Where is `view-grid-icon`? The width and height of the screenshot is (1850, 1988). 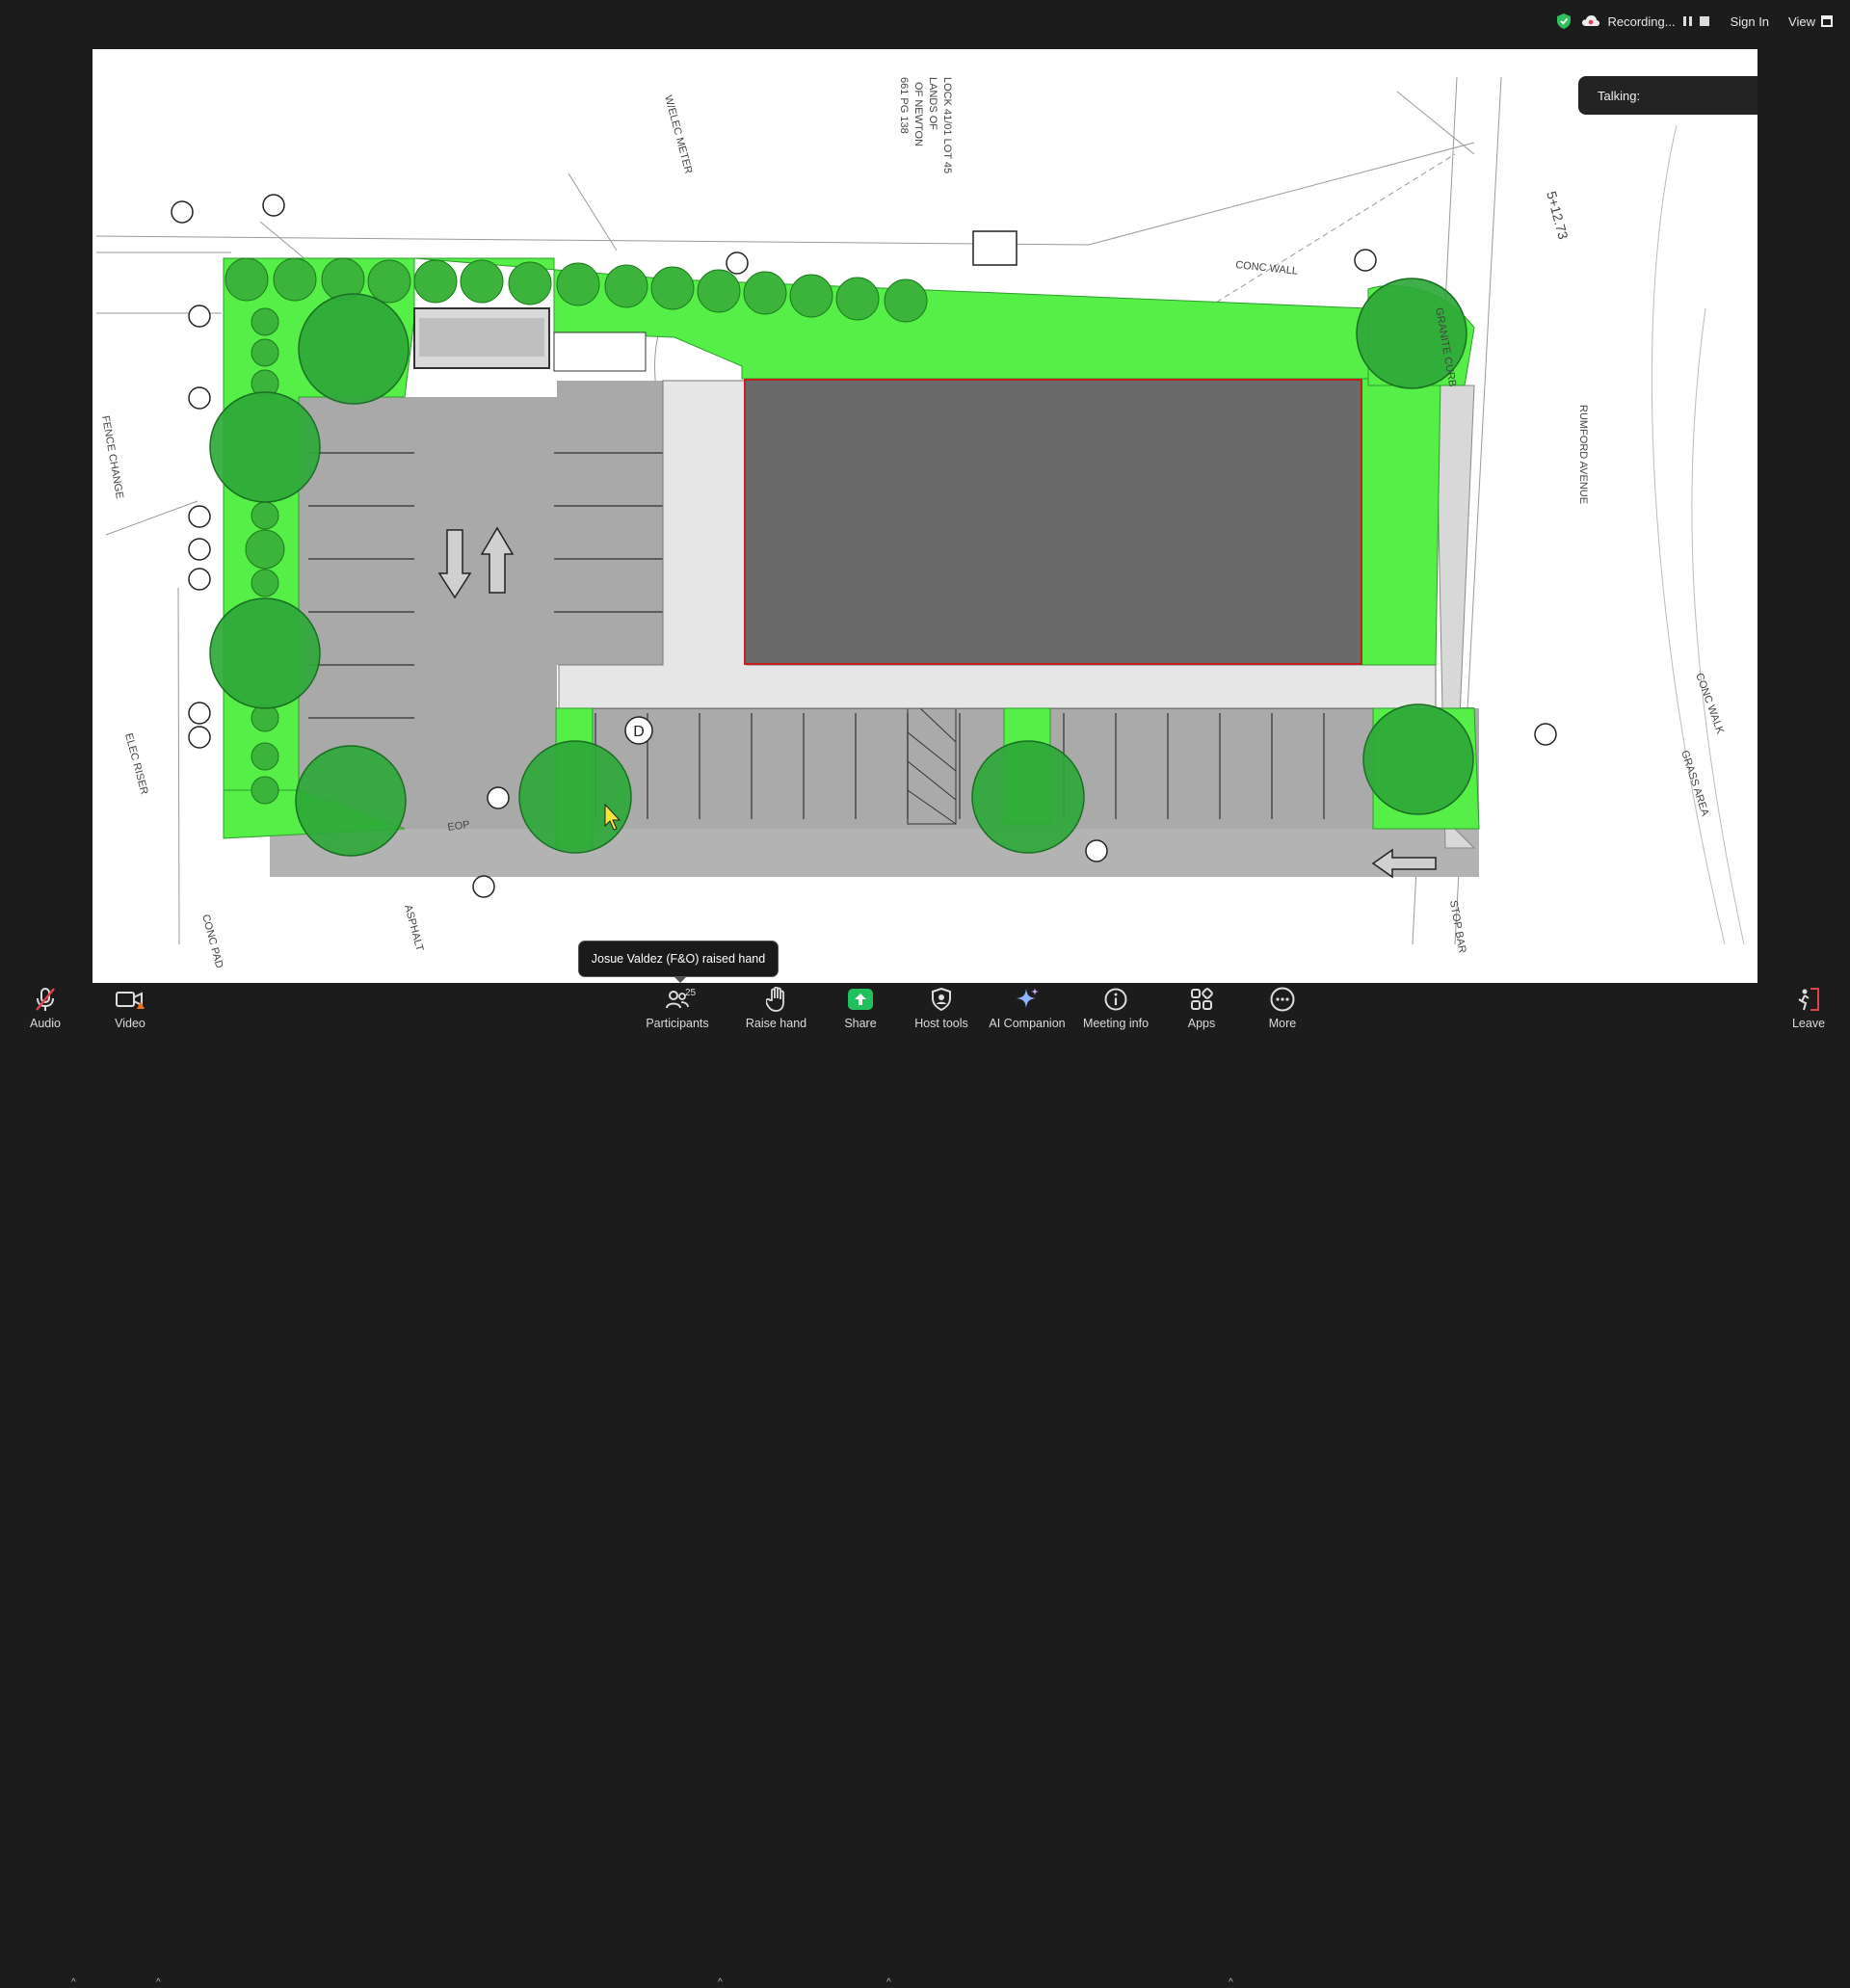
view-grid-icon is located at coordinates (1827, 21).